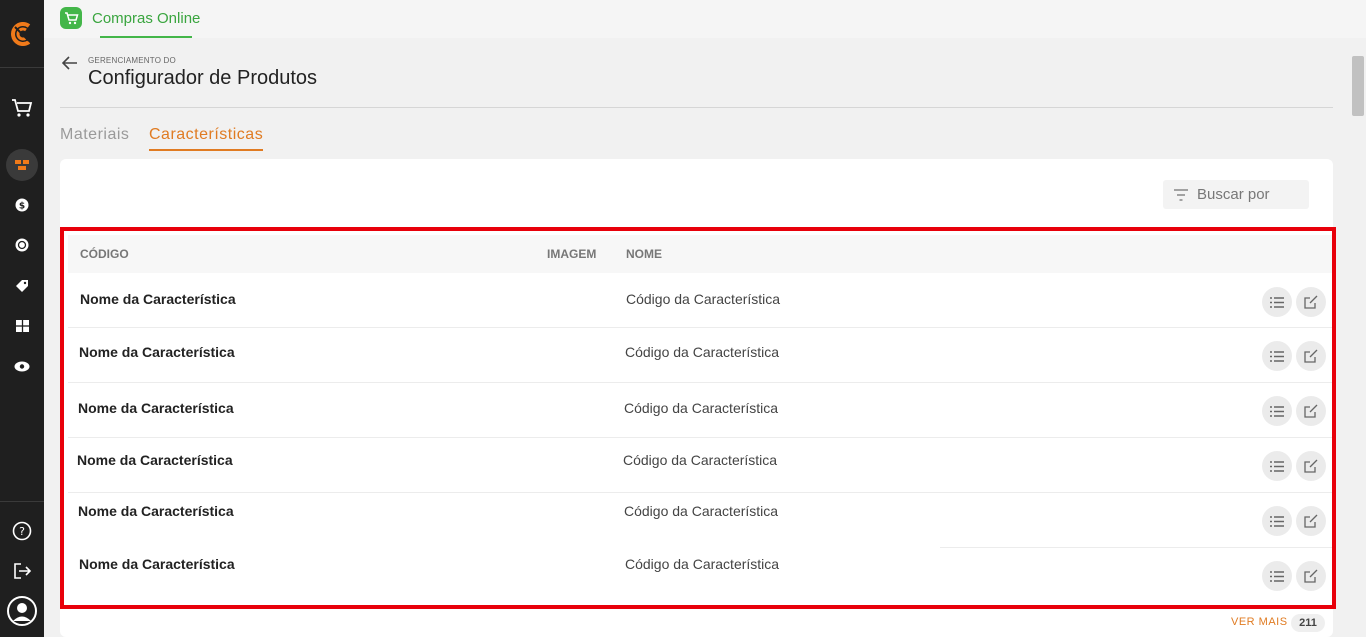  Describe the element at coordinates (1181, 194) in the screenshot. I see `filter-icon` at that location.